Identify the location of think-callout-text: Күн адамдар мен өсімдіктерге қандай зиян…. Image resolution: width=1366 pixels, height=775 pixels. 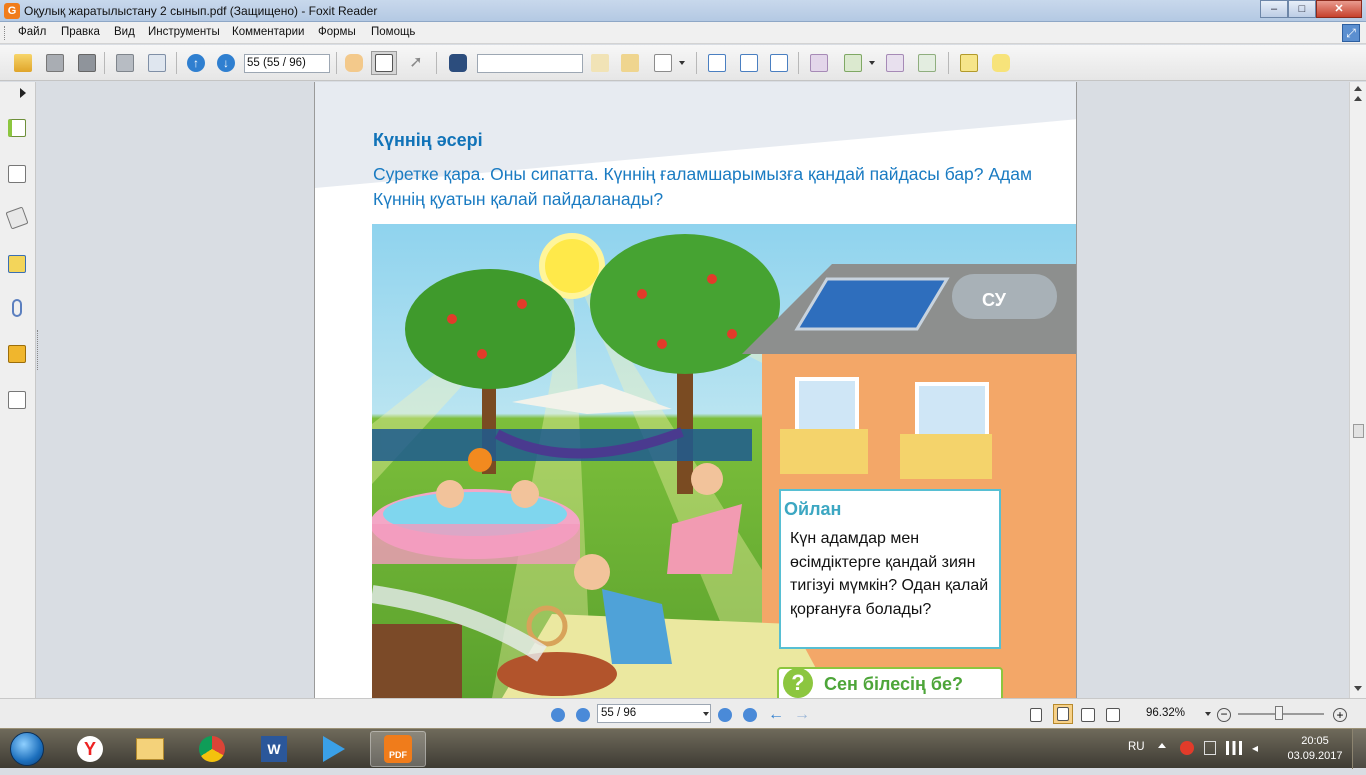
(889, 574).